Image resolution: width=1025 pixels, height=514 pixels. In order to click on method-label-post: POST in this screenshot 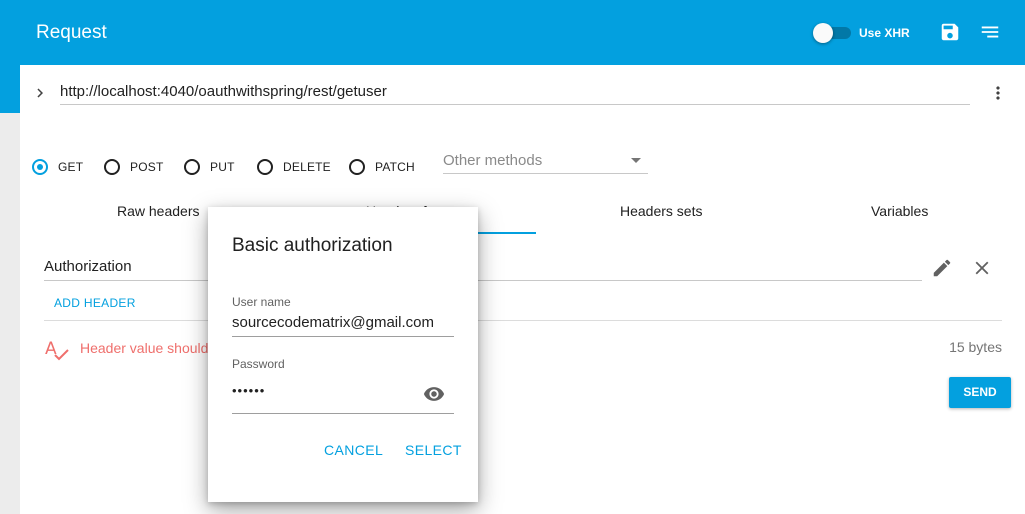, I will do `click(147, 167)`.